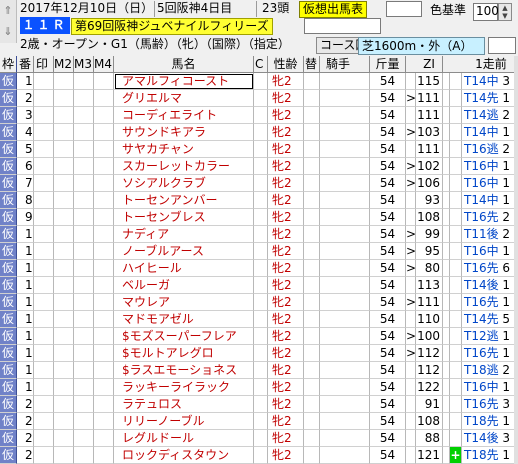 This screenshot has width=518, height=464. What do you see at coordinates (184, 438) in the screenshot?
I see `horse-name-cell: レグルドール` at bounding box center [184, 438].